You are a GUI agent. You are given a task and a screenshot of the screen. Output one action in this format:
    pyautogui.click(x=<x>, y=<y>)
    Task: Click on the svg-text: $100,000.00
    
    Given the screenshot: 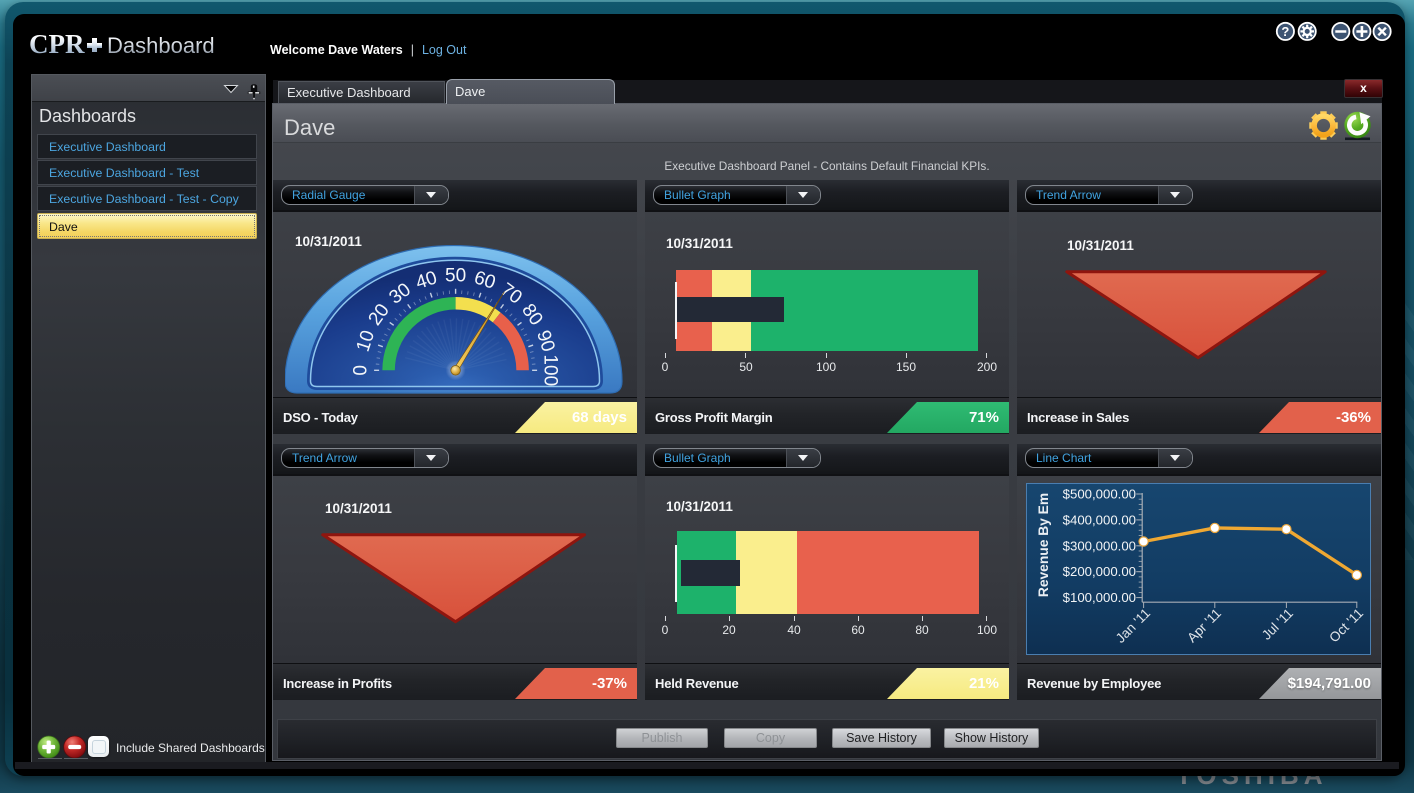 What is the action you would take?
    pyautogui.click(x=1099, y=597)
    